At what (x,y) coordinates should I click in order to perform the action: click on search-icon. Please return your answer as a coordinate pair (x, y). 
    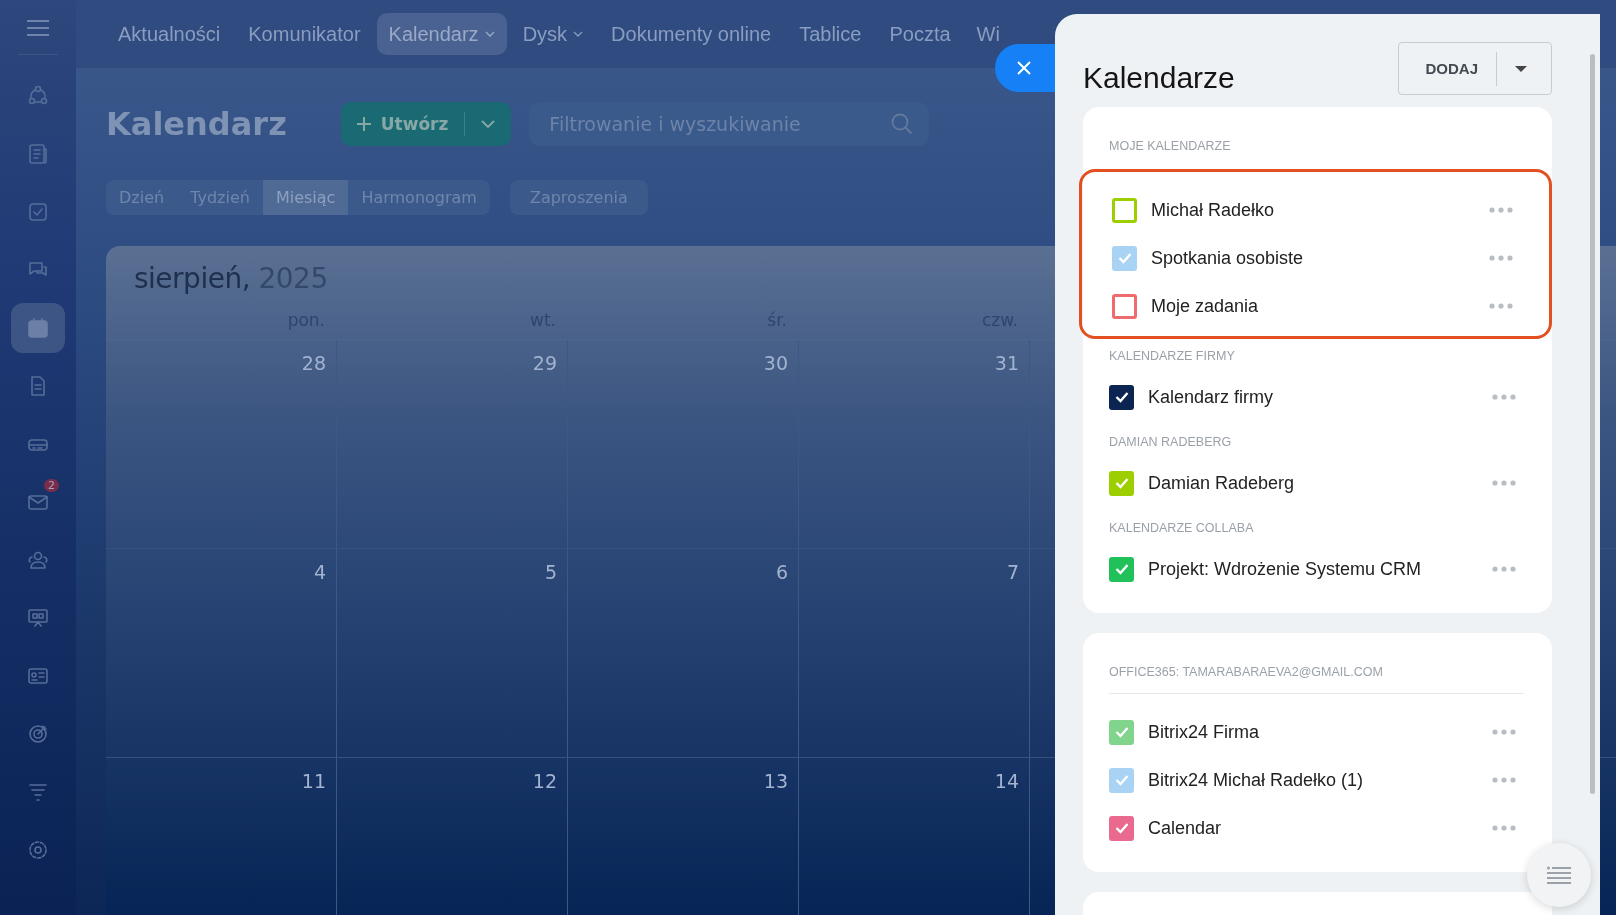
    Looking at the image, I should click on (902, 124).